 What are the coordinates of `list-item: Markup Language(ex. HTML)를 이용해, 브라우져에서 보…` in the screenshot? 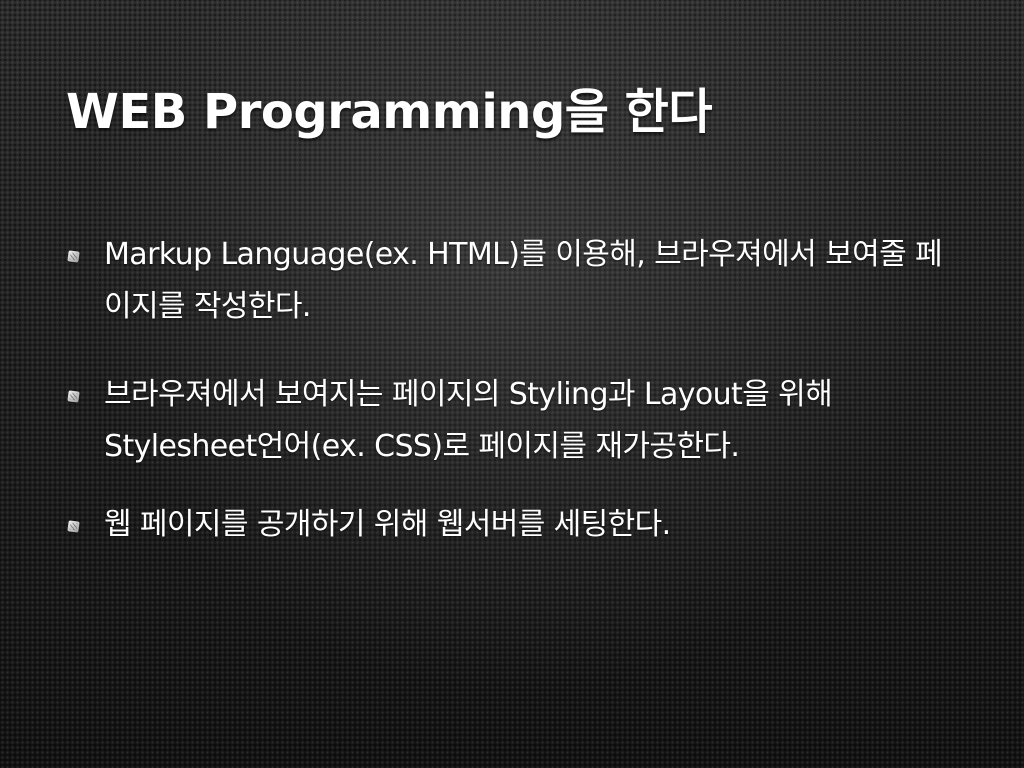 It's located at (509, 281).